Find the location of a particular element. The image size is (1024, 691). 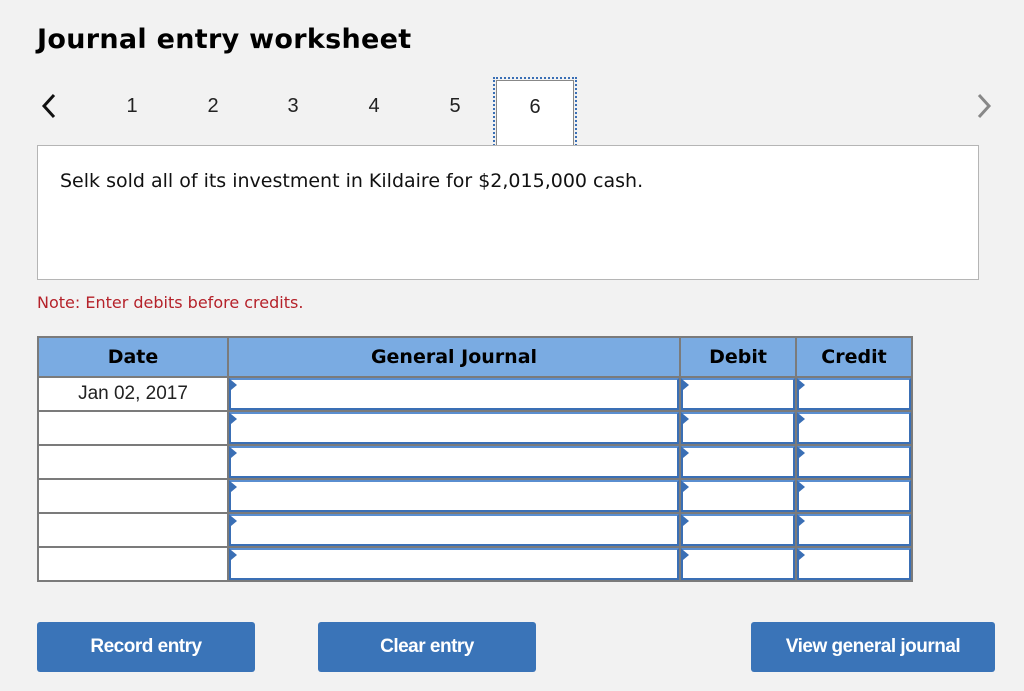

clear-entry-button: Clear entry is located at coordinates (427, 647).